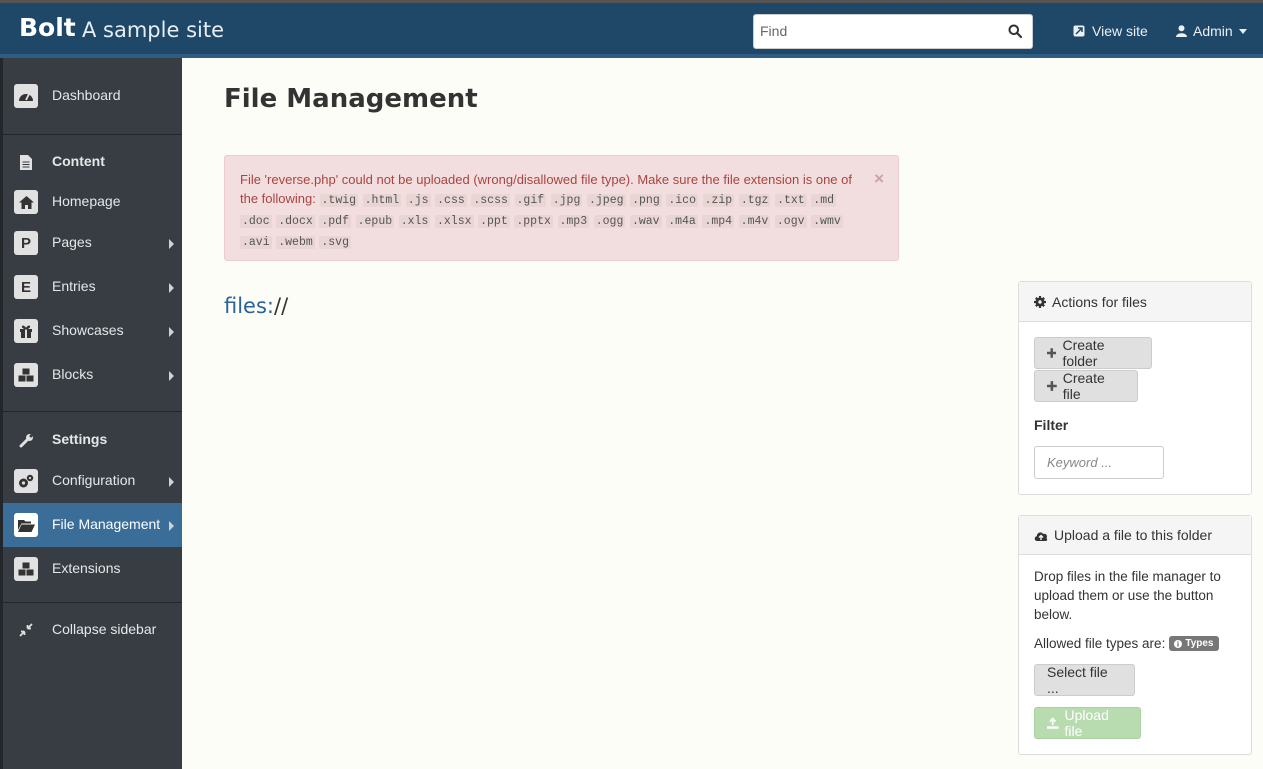  I want to click on dashboard-icon, so click(26, 96).